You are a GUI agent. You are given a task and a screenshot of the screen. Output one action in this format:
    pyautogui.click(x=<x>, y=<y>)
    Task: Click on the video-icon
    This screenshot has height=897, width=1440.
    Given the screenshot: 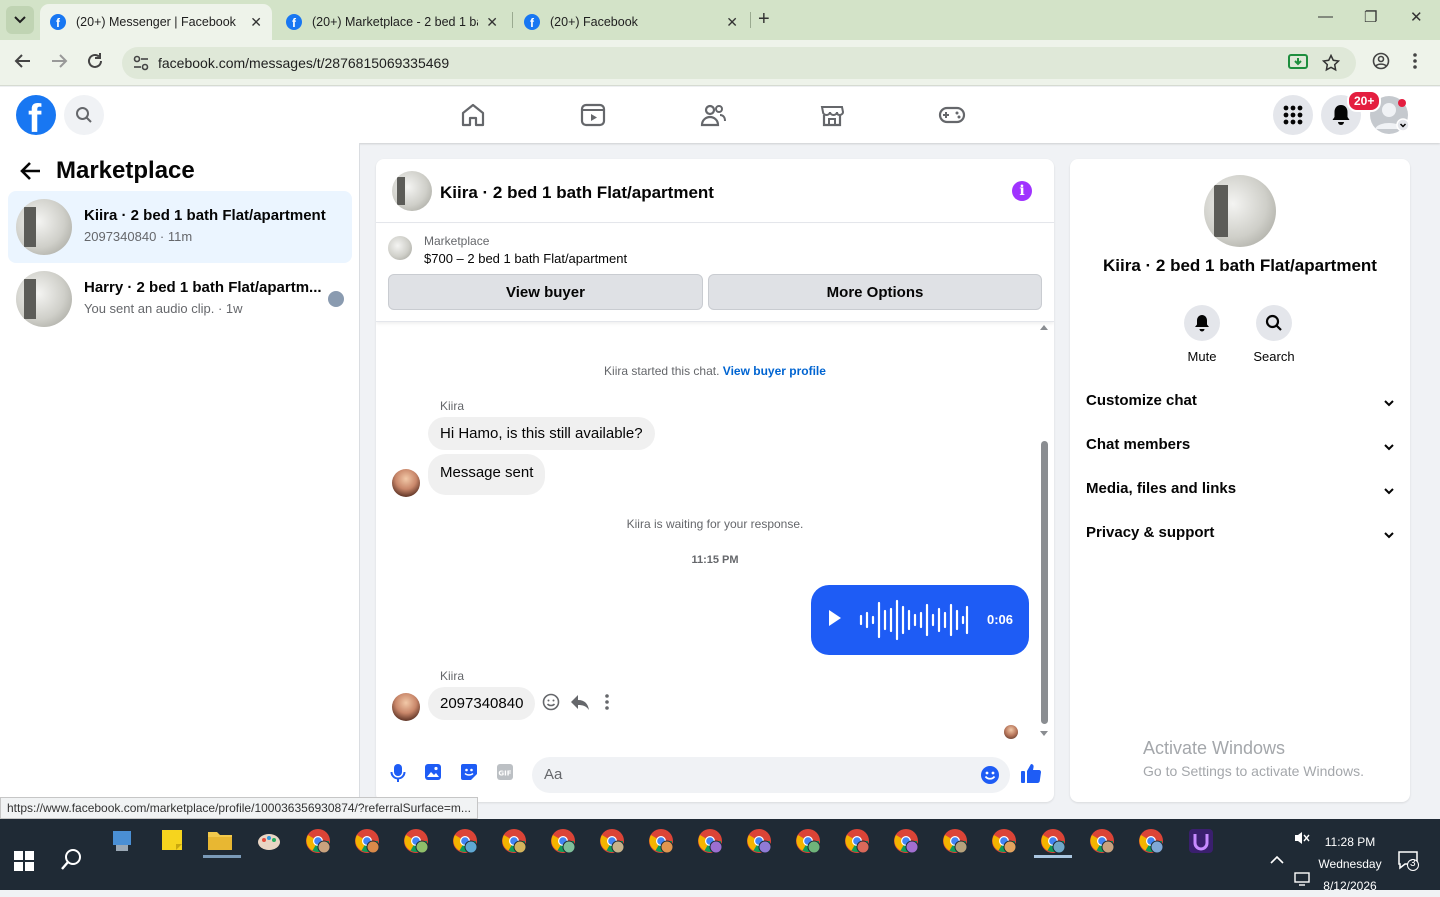 What is the action you would take?
    pyautogui.click(x=593, y=115)
    